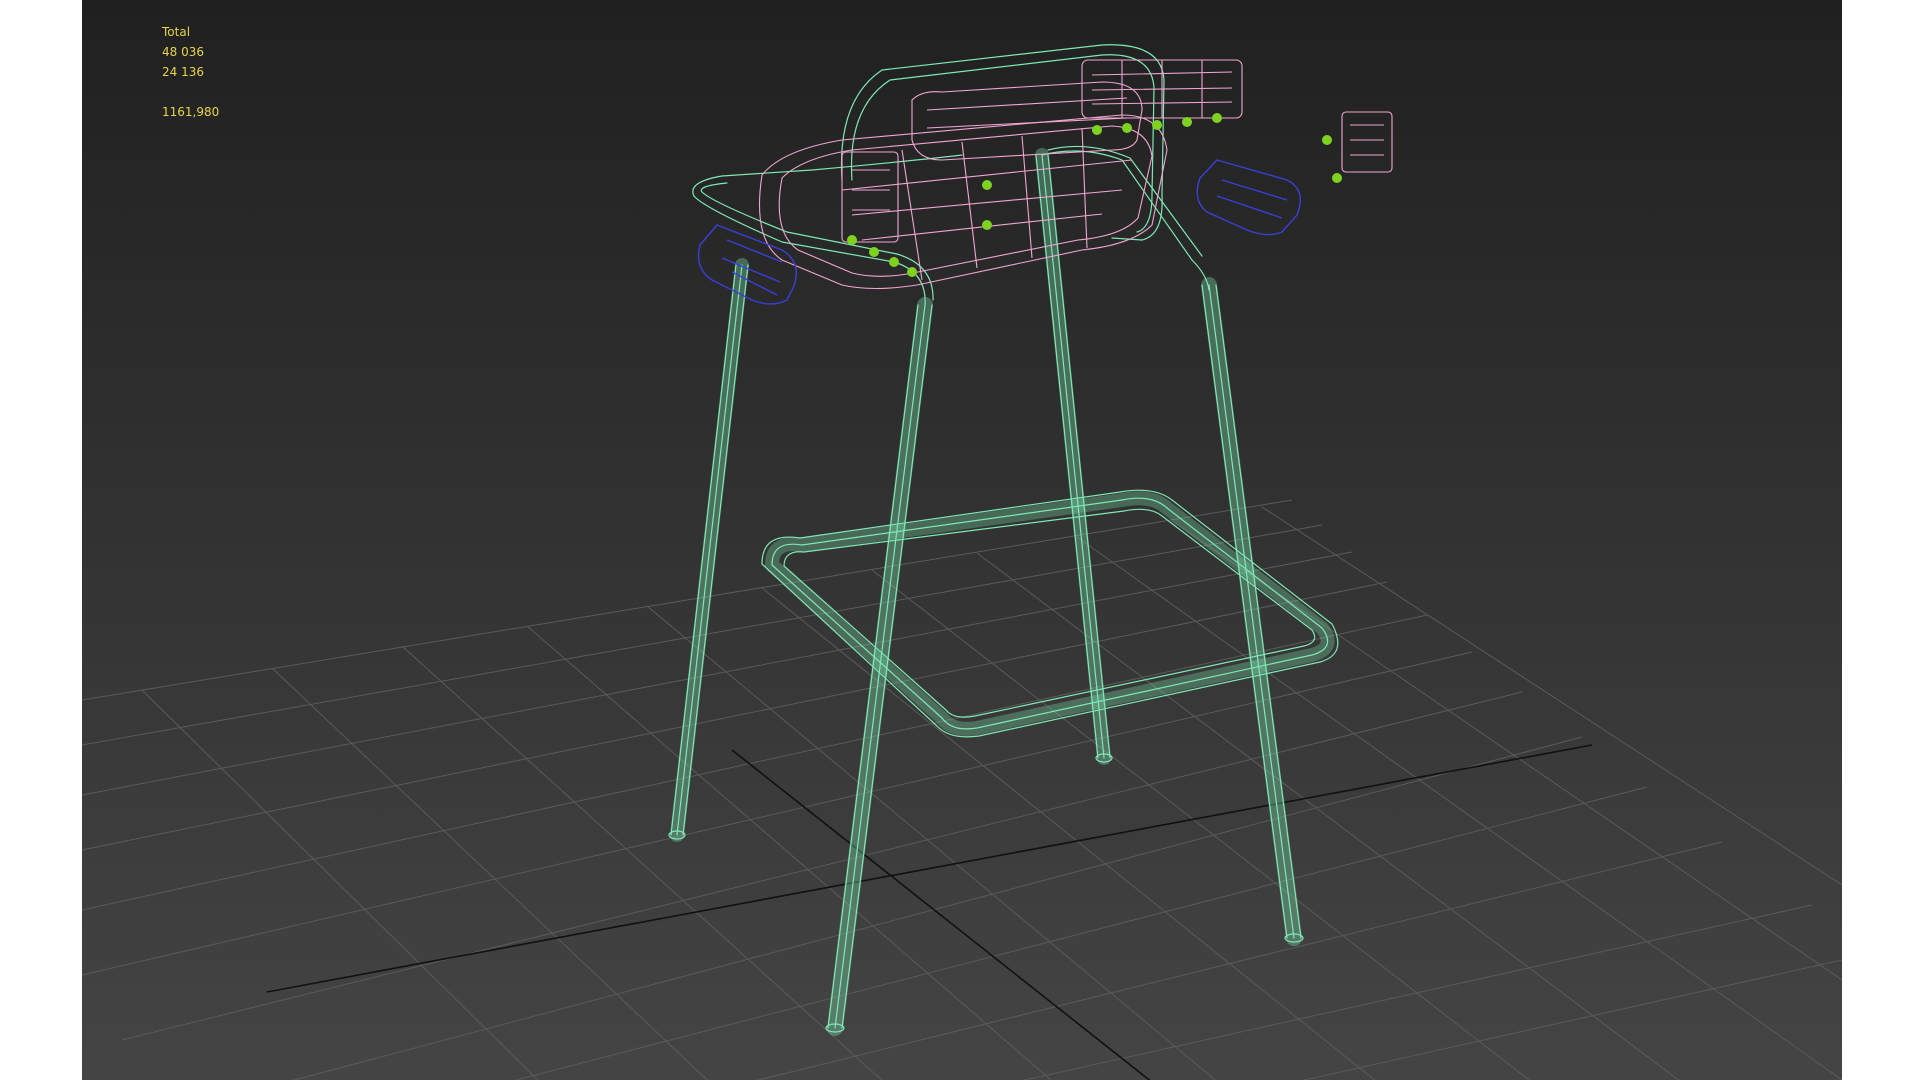 The image size is (1920, 1080). I want to click on vertex-points, so click(1094, 195).